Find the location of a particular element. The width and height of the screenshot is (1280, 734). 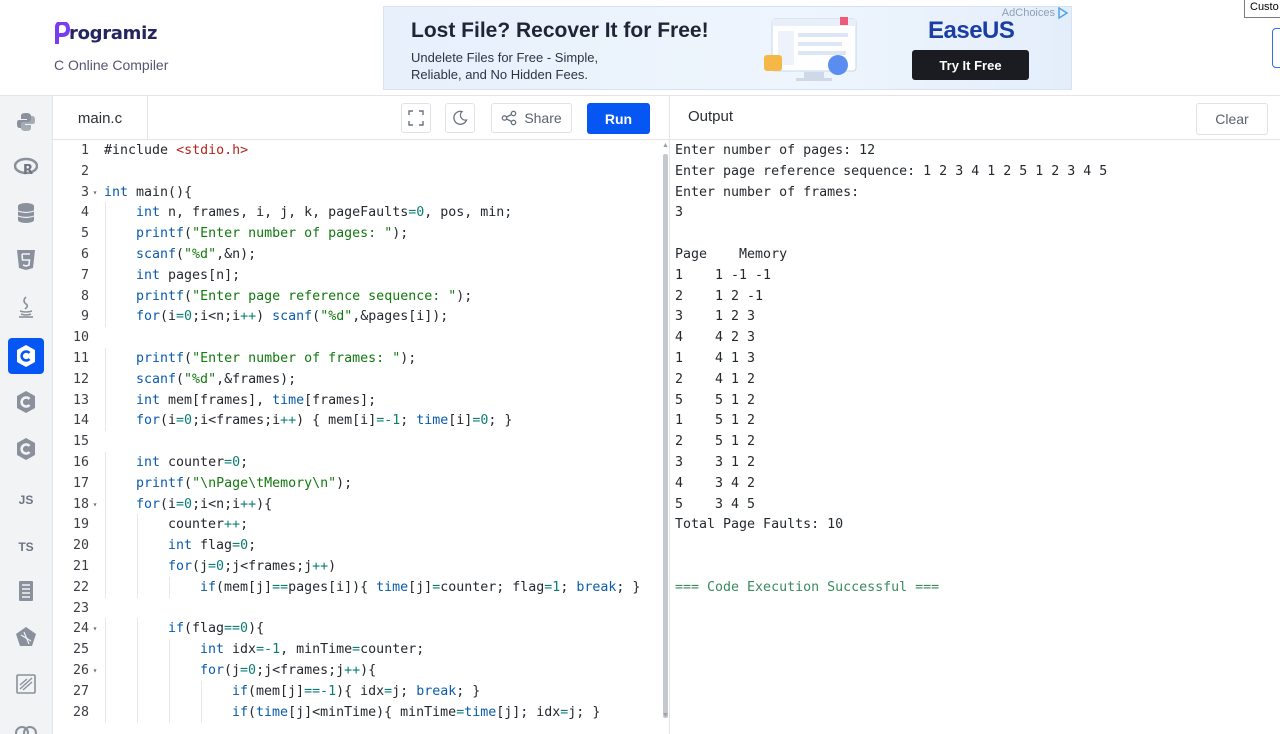

code-line: 5 printf("Enter number of pages: "); is located at coordinates (357, 234).